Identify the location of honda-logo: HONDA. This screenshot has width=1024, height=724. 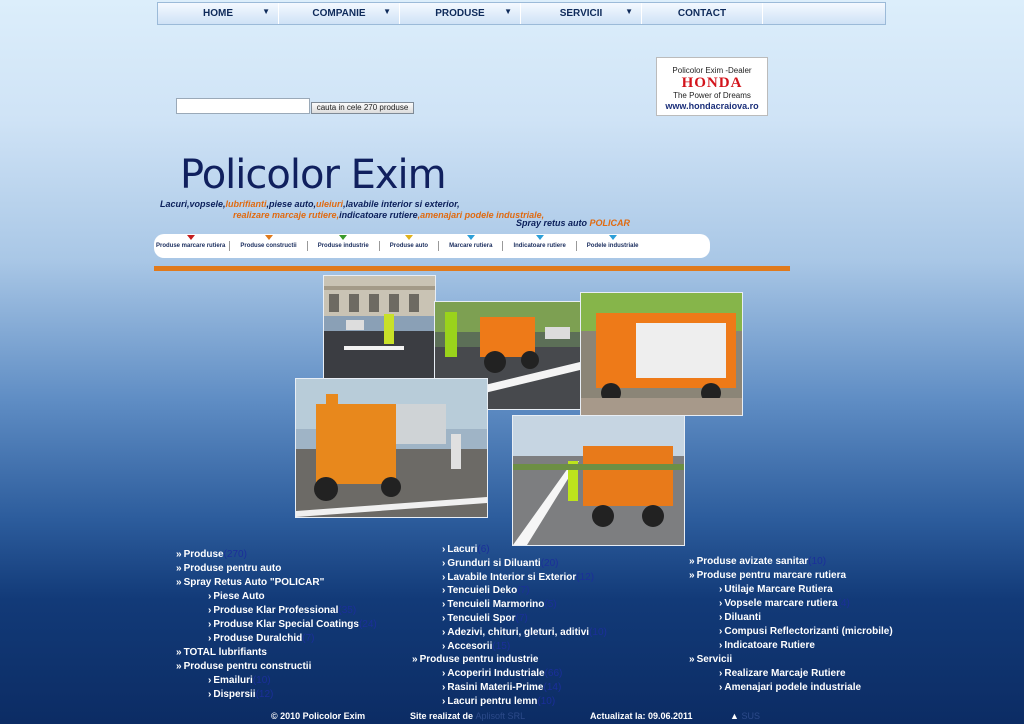
(712, 83).